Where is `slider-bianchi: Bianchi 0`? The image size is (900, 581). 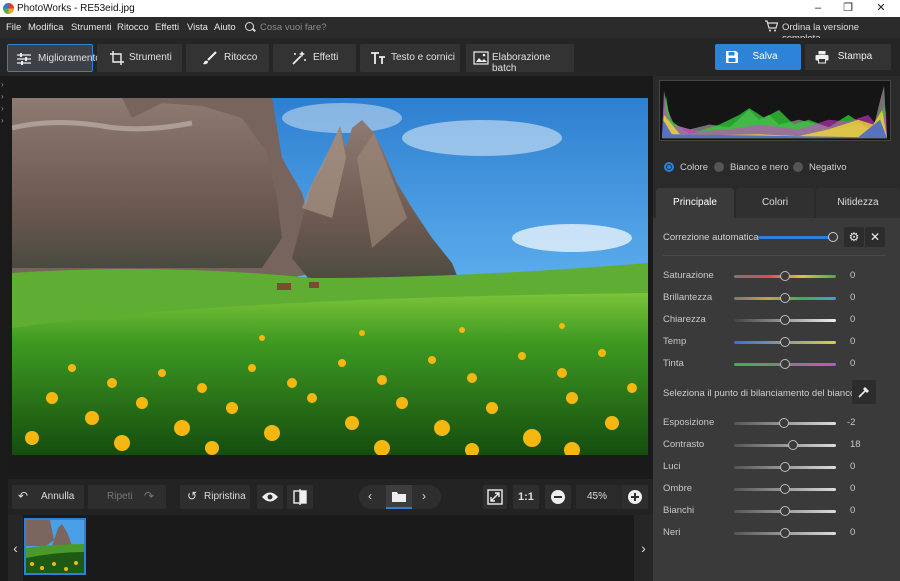
slider-bianchi: Bianchi 0 is located at coordinates (763, 511).